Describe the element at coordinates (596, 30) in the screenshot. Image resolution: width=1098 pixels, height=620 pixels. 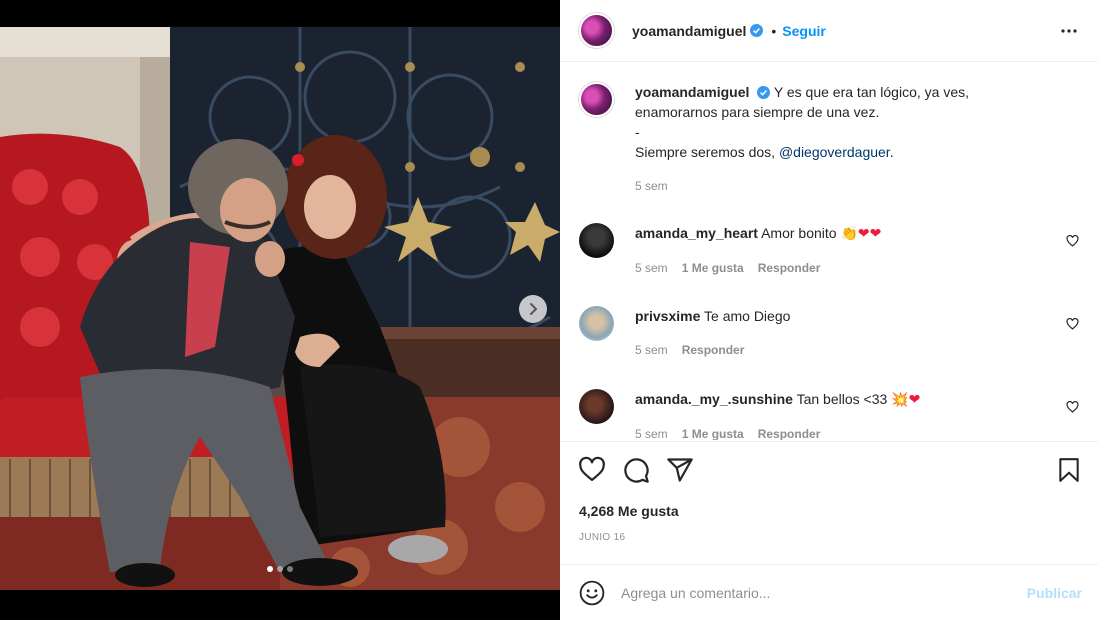
I see `owner-avatar` at that location.